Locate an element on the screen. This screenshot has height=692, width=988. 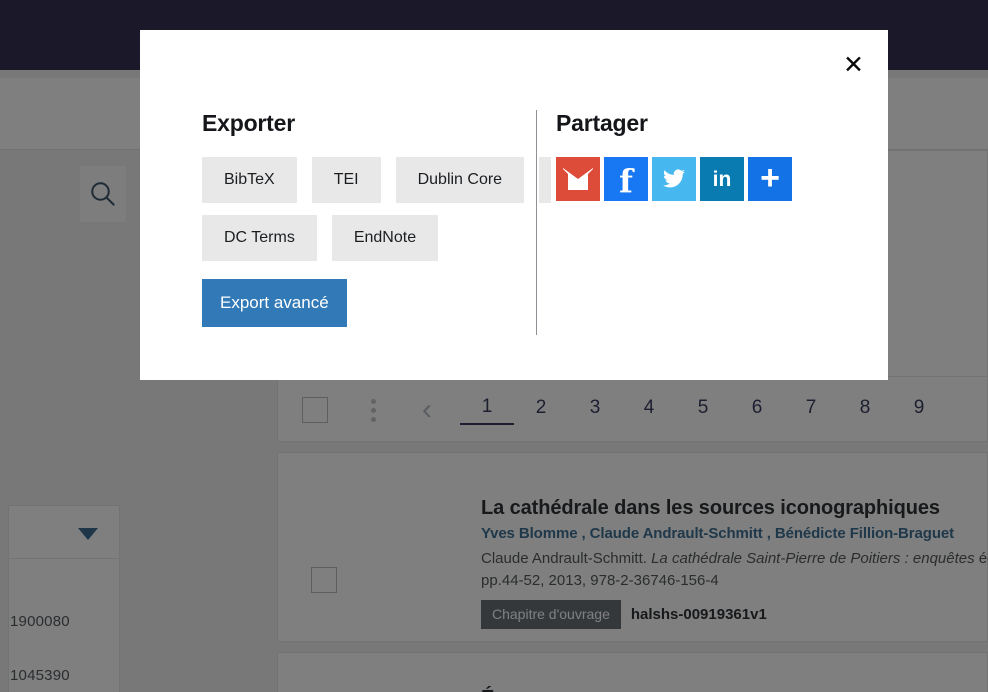
facebook-glyph: f is located at coordinates (626, 181).